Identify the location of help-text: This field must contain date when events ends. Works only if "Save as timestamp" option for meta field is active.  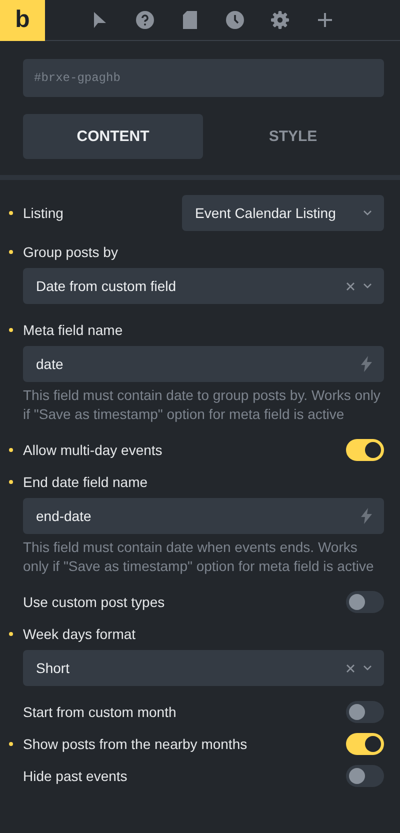
(199, 557).